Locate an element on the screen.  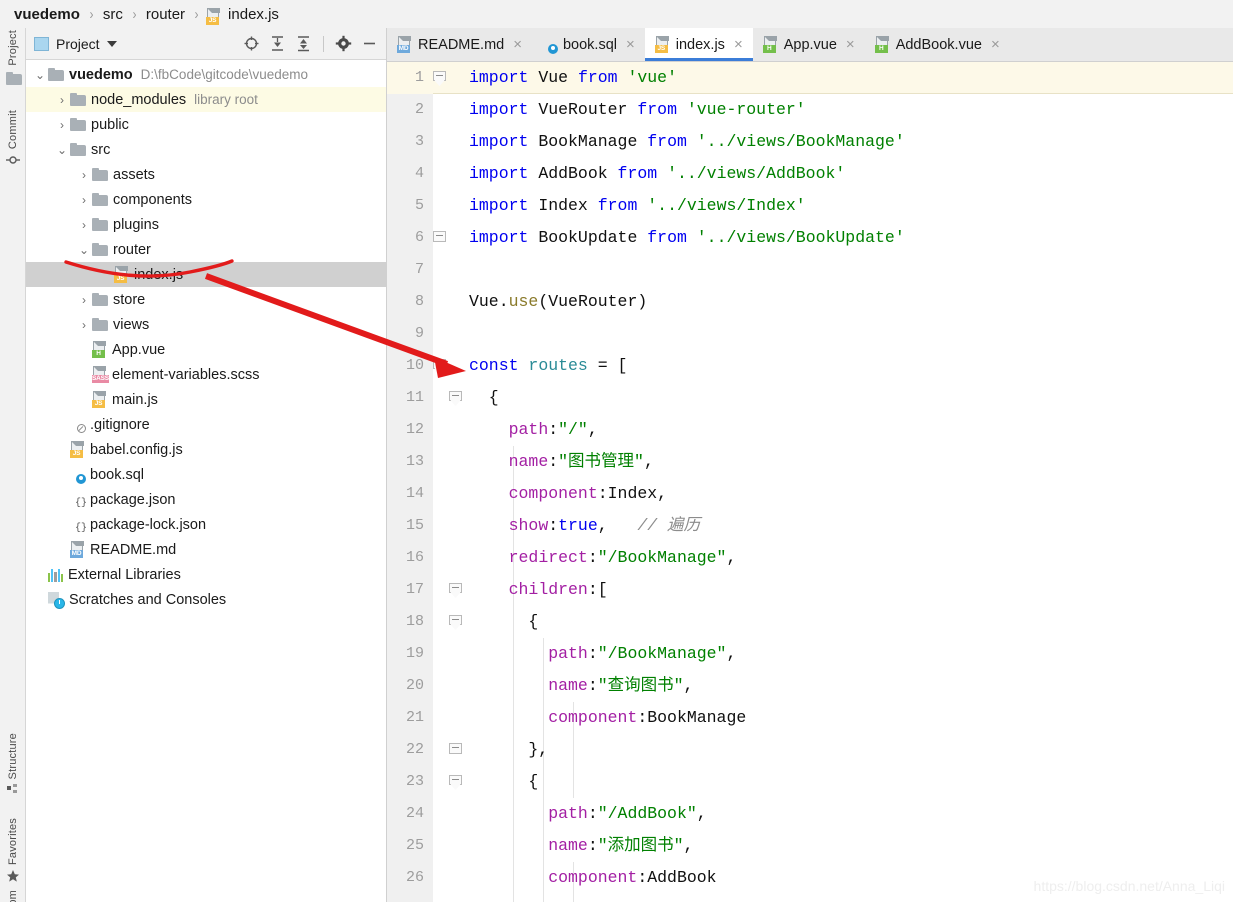
breadcrumb-item-project: vuedemo › is located at coordinates (56, 14).